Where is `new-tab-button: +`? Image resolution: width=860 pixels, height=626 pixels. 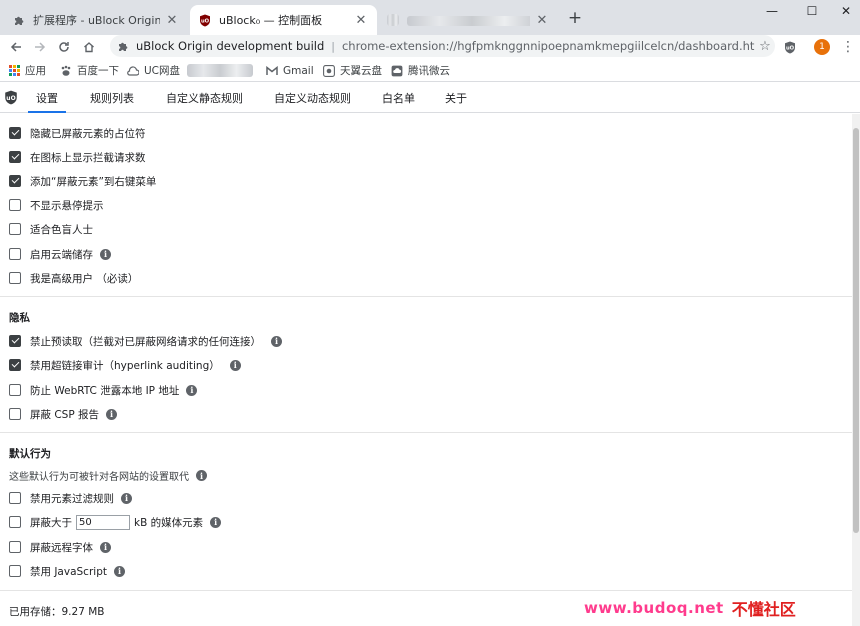 new-tab-button: + is located at coordinates (575, 19).